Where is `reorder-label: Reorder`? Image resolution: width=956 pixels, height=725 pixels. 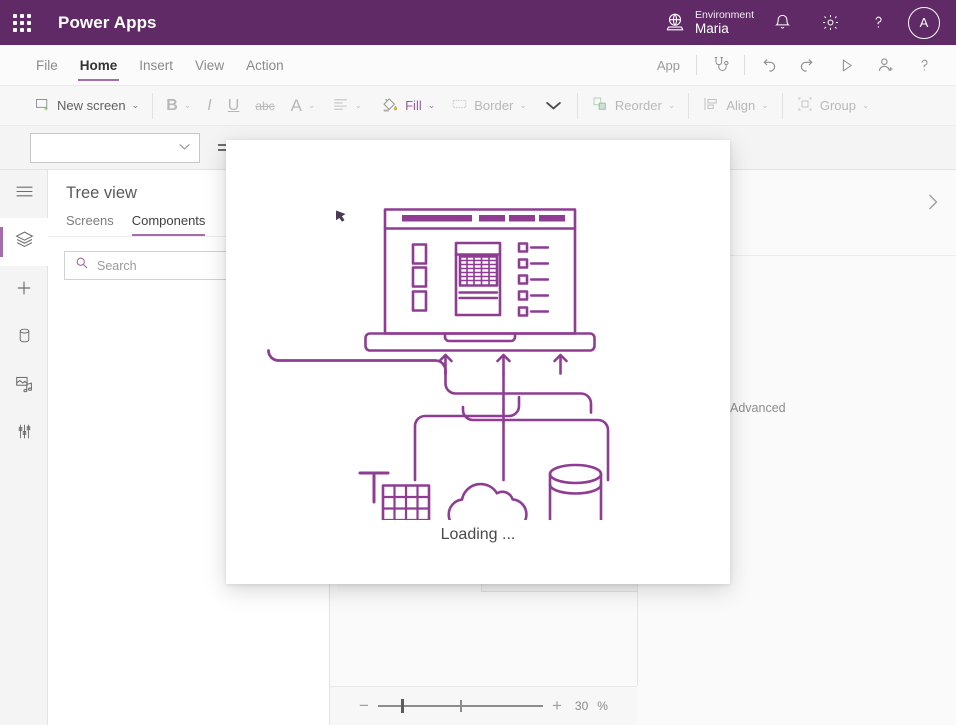
reorder-label: Reorder is located at coordinates (638, 105).